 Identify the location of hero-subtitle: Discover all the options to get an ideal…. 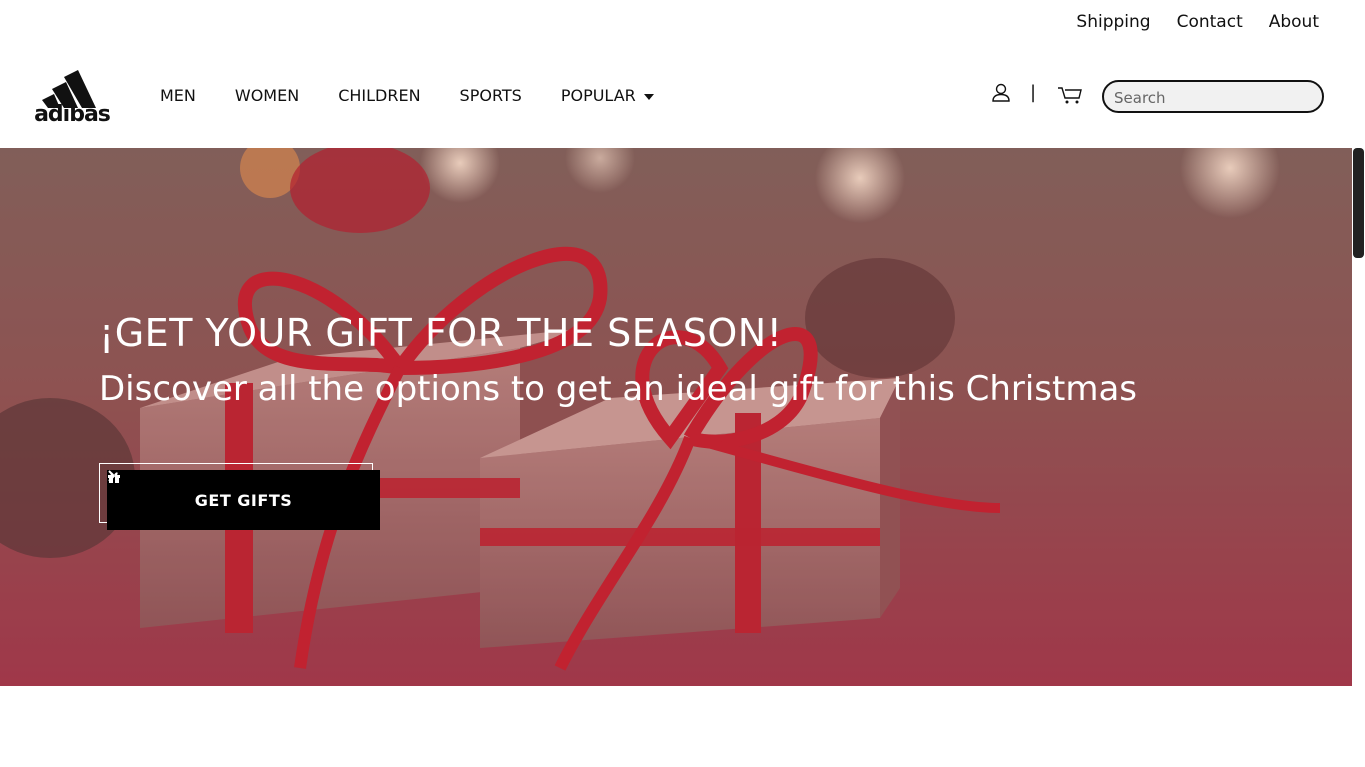
(618, 389).